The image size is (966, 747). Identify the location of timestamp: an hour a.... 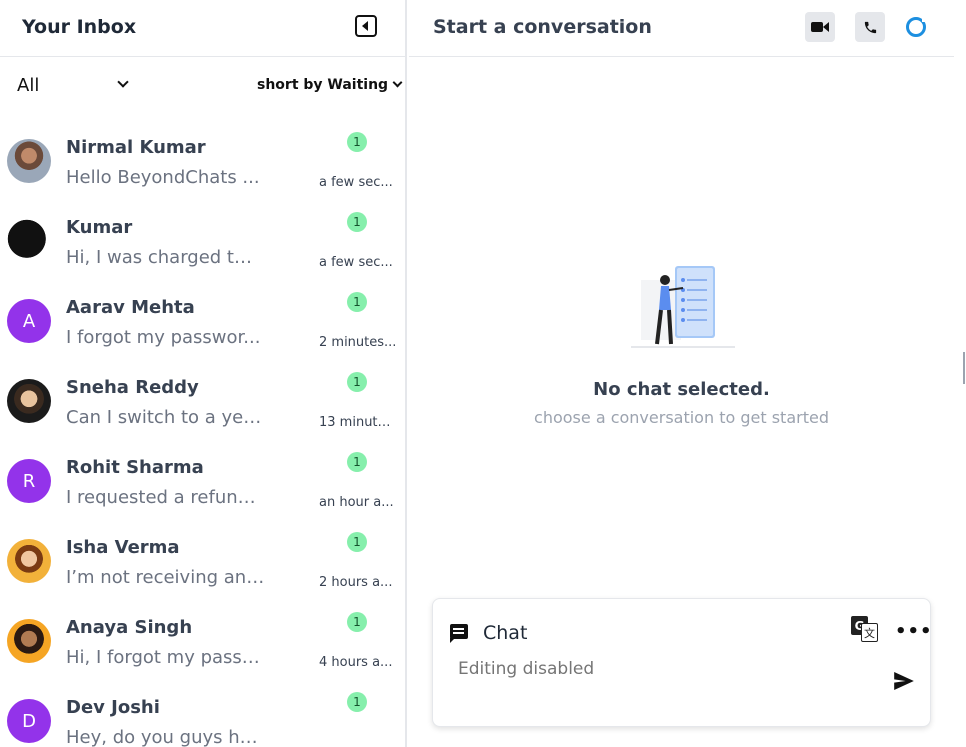
(356, 502).